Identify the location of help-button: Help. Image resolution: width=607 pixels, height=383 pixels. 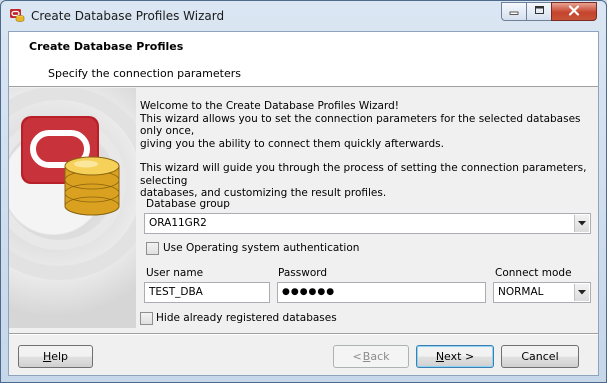
(55, 356).